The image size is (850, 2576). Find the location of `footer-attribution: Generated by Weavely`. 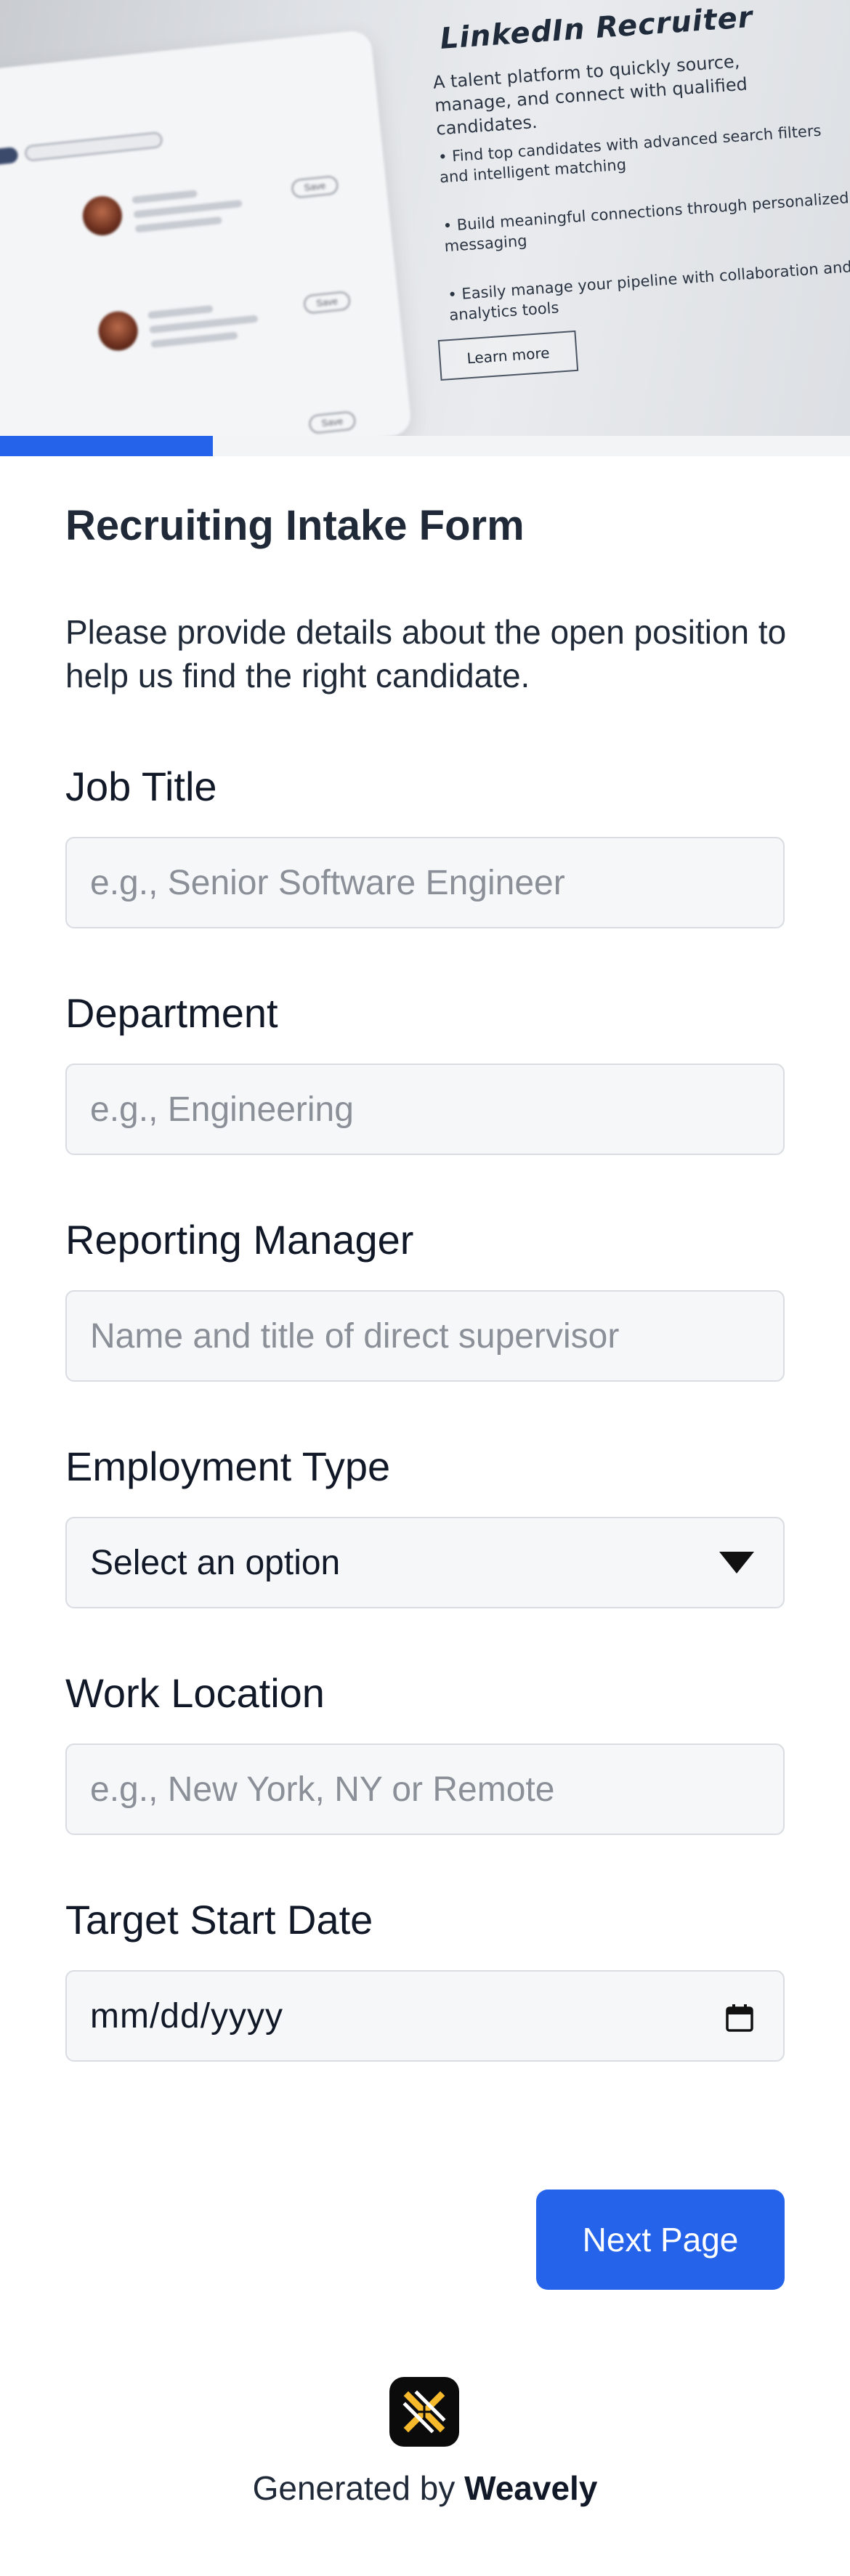

footer-attribution: Generated by Weavely is located at coordinates (425, 2488).